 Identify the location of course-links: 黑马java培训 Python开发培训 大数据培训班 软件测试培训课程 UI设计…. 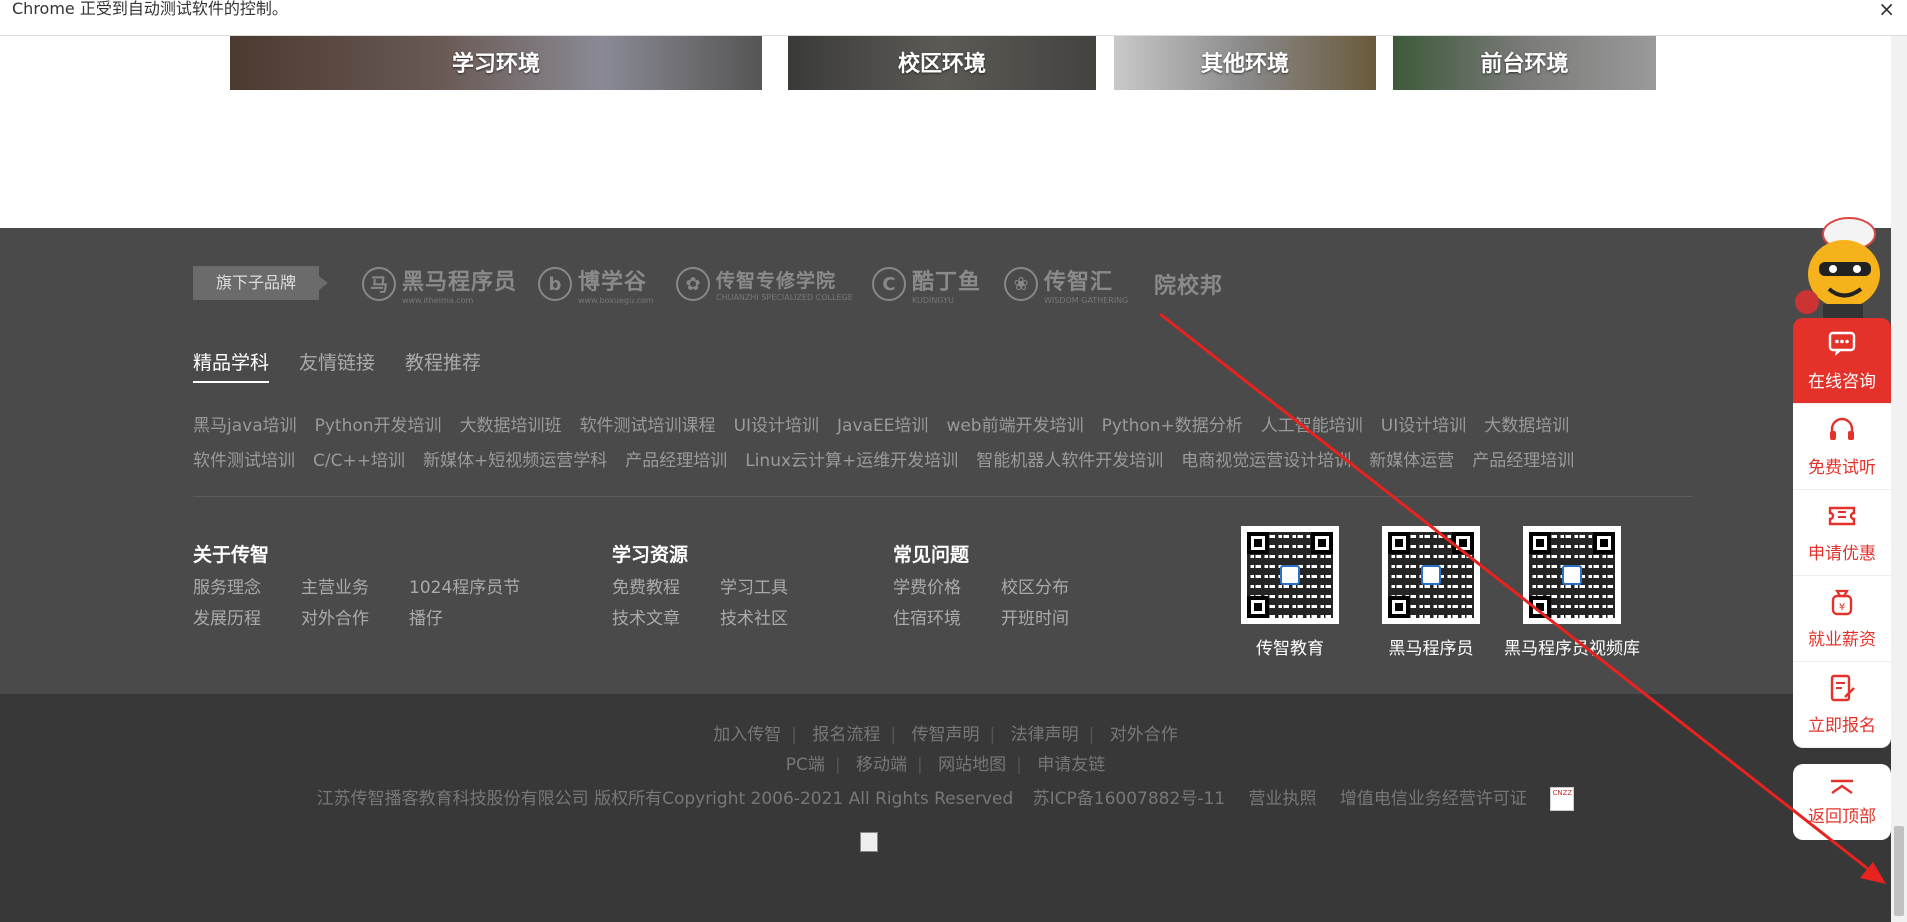
(943, 441).